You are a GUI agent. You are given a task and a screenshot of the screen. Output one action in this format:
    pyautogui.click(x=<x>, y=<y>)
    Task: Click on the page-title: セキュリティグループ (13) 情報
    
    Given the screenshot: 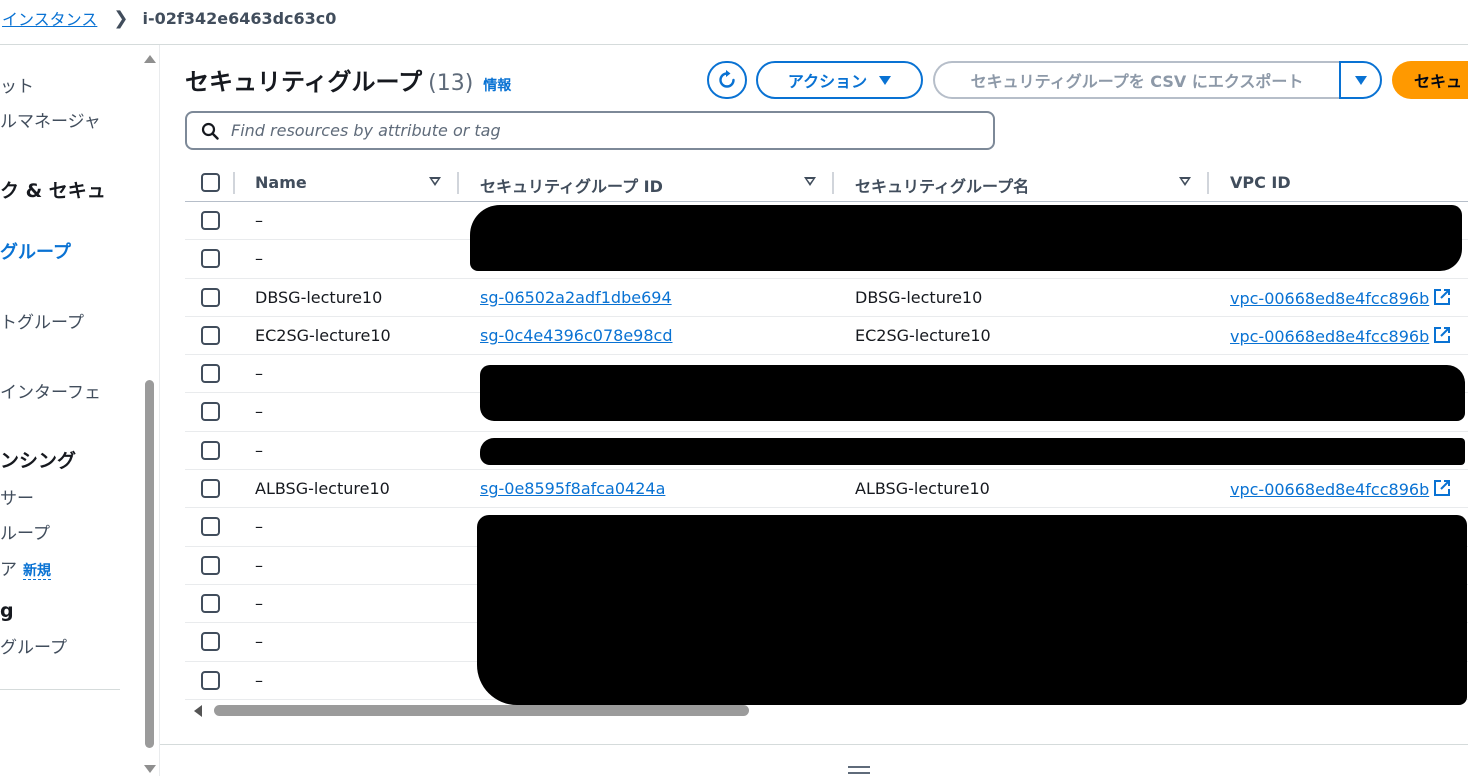 What is the action you would take?
    pyautogui.click(x=348, y=79)
    